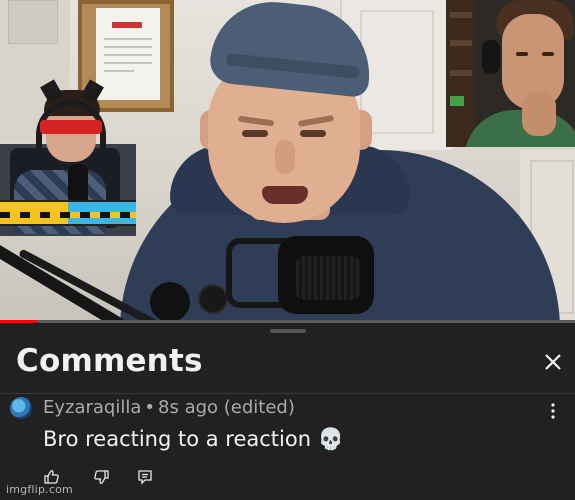 This screenshot has height=500, width=575. What do you see at coordinates (226, 407) in the screenshot?
I see `comment-time: 8s ago (edited)` at bounding box center [226, 407].